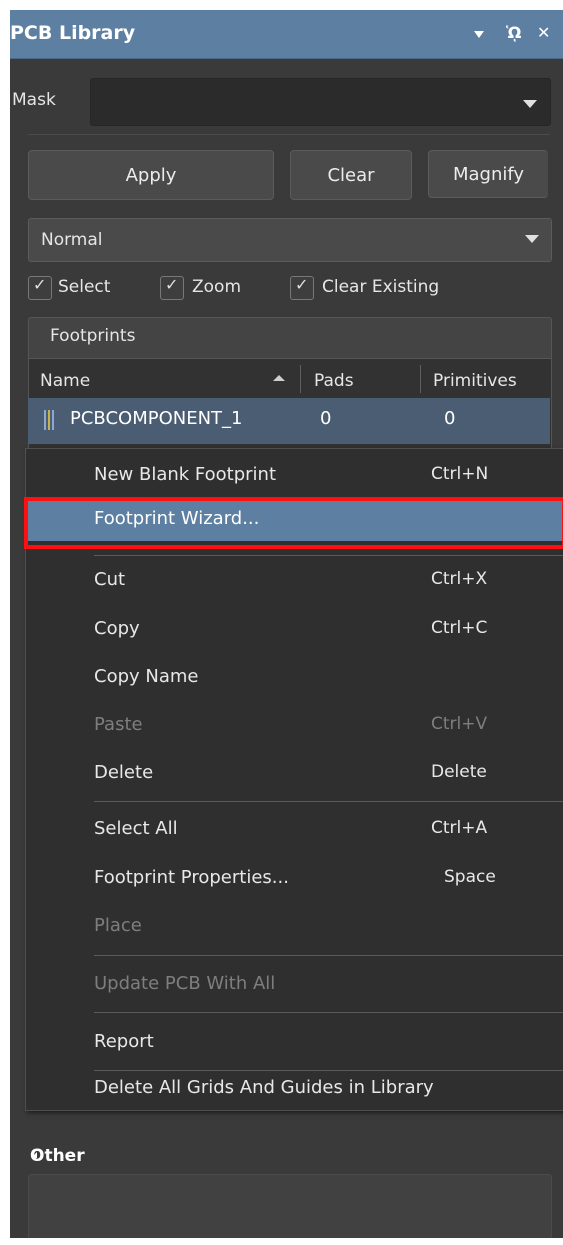  Describe the element at coordinates (146, 676) in the screenshot. I see `menu-item-label: Copy Name` at that location.